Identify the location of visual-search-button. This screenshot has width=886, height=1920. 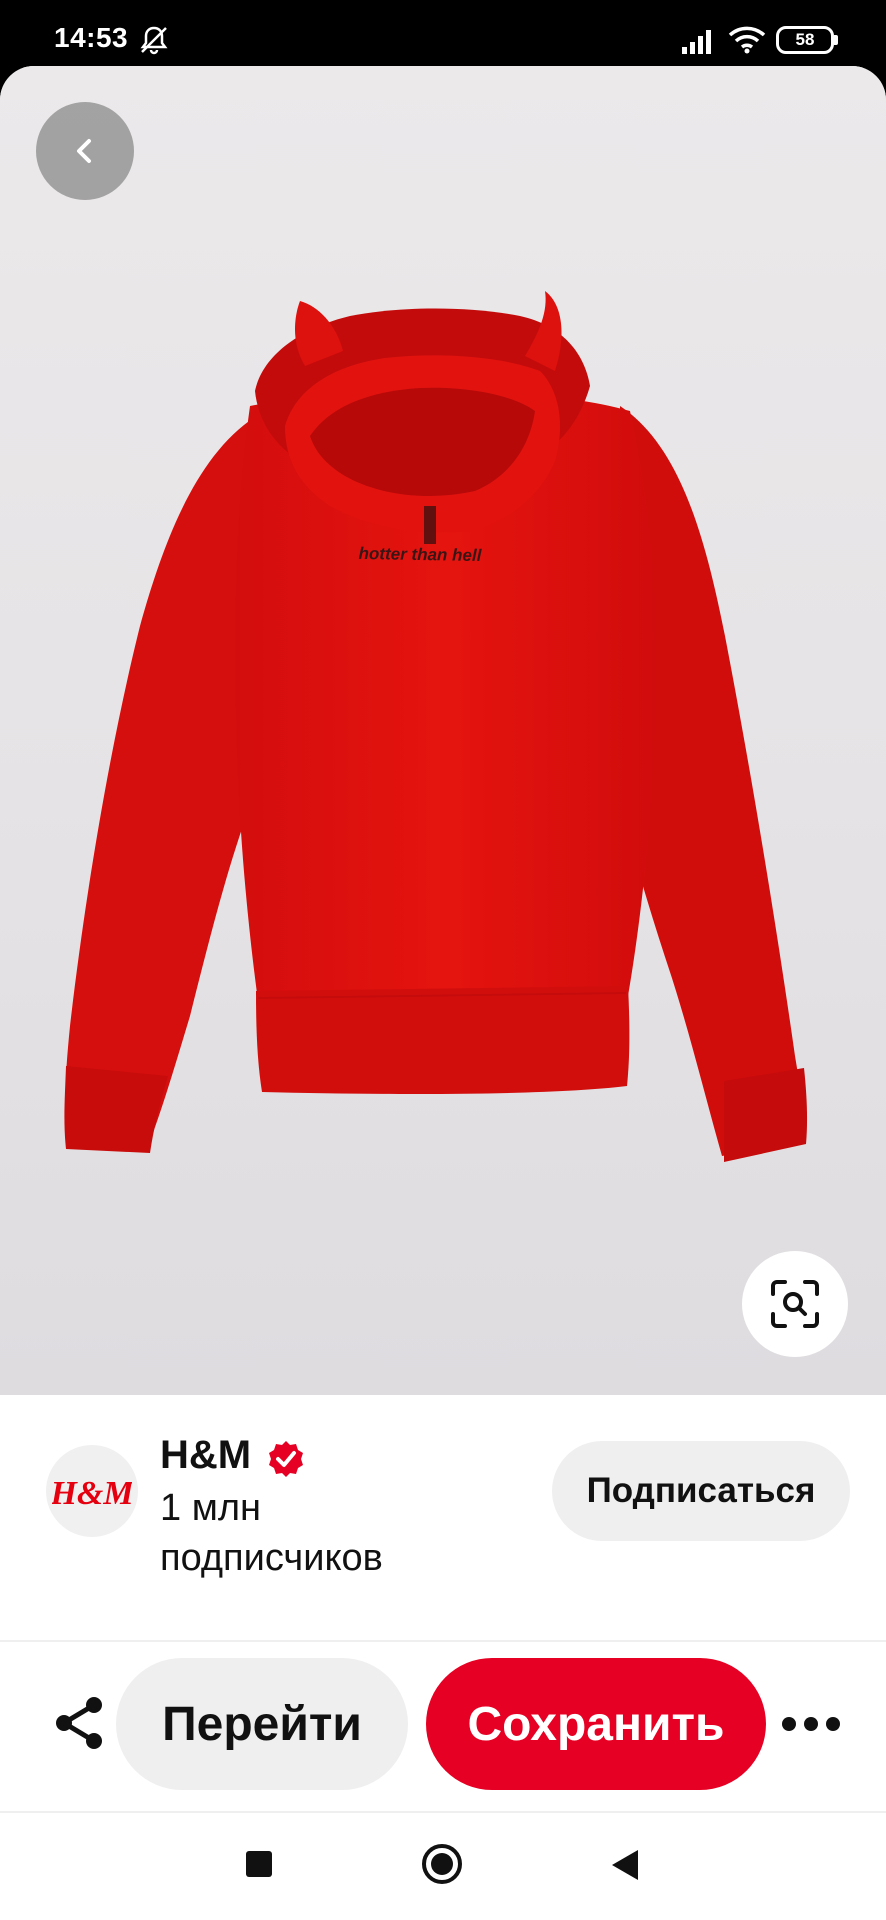
(795, 1304).